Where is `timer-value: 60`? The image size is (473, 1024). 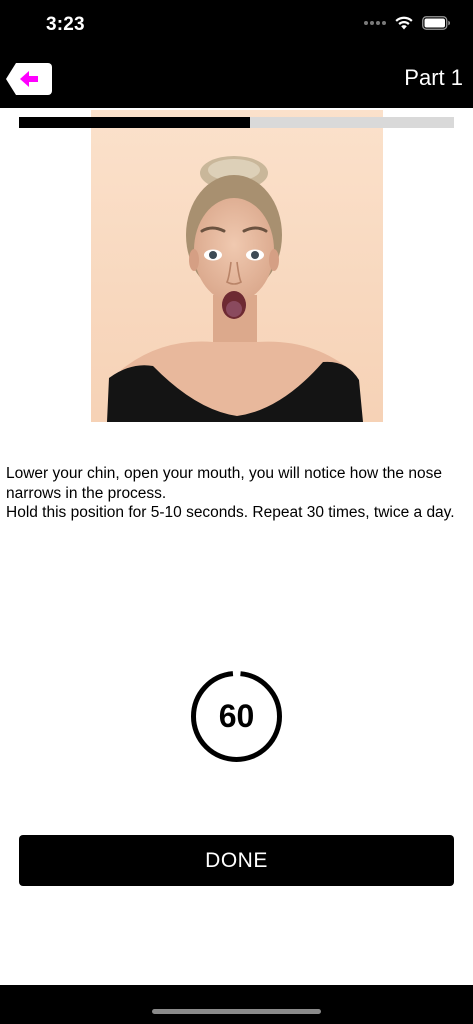 timer-value: 60 is located at coordinates (236, 716).